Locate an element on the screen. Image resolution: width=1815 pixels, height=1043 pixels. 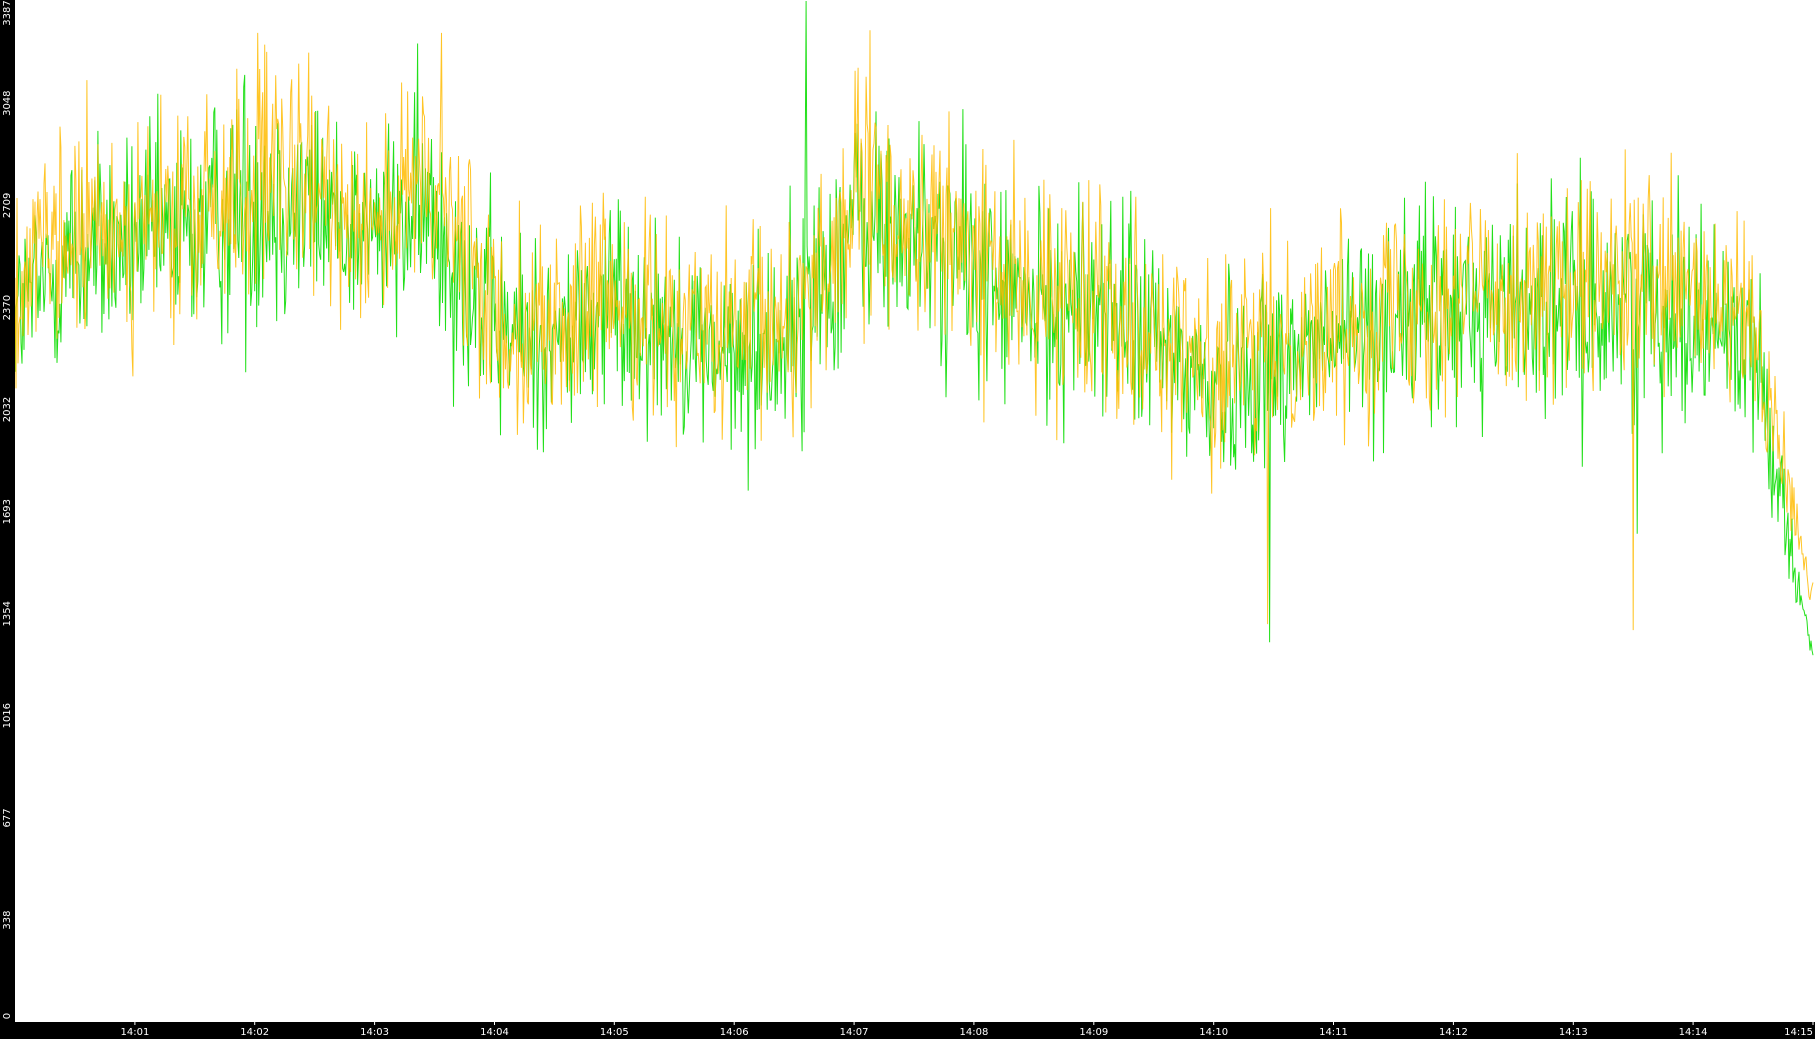
y-tick-label: 1016 is located at coordinates (7, 715).